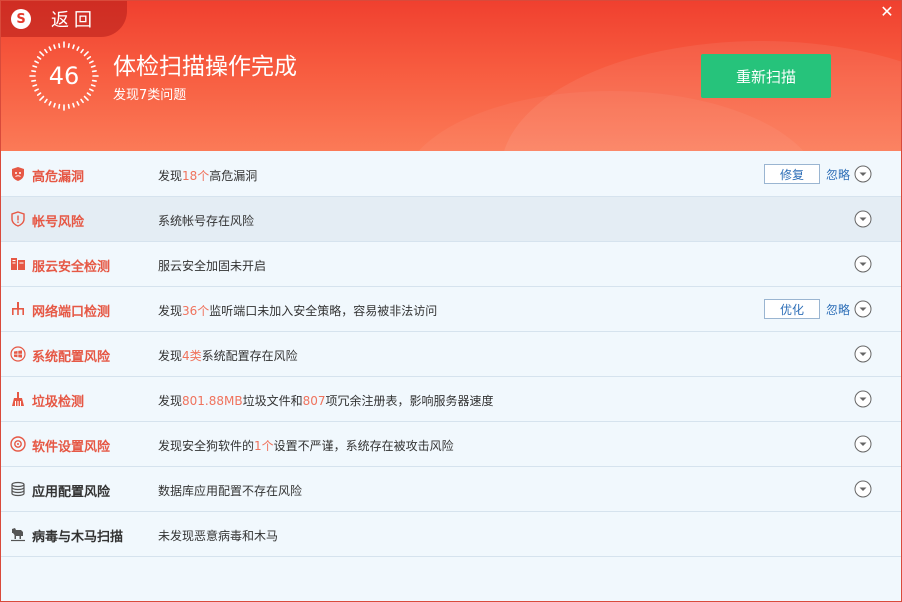 Image resolution: width=902 pixels, height=602 pixels. What do you see at coordinates (451, 489) in the screenshot?
I see `result-row-app-config: 应用配置风险 数据库应用配置不存在风险` at bounding box center [451, 489].